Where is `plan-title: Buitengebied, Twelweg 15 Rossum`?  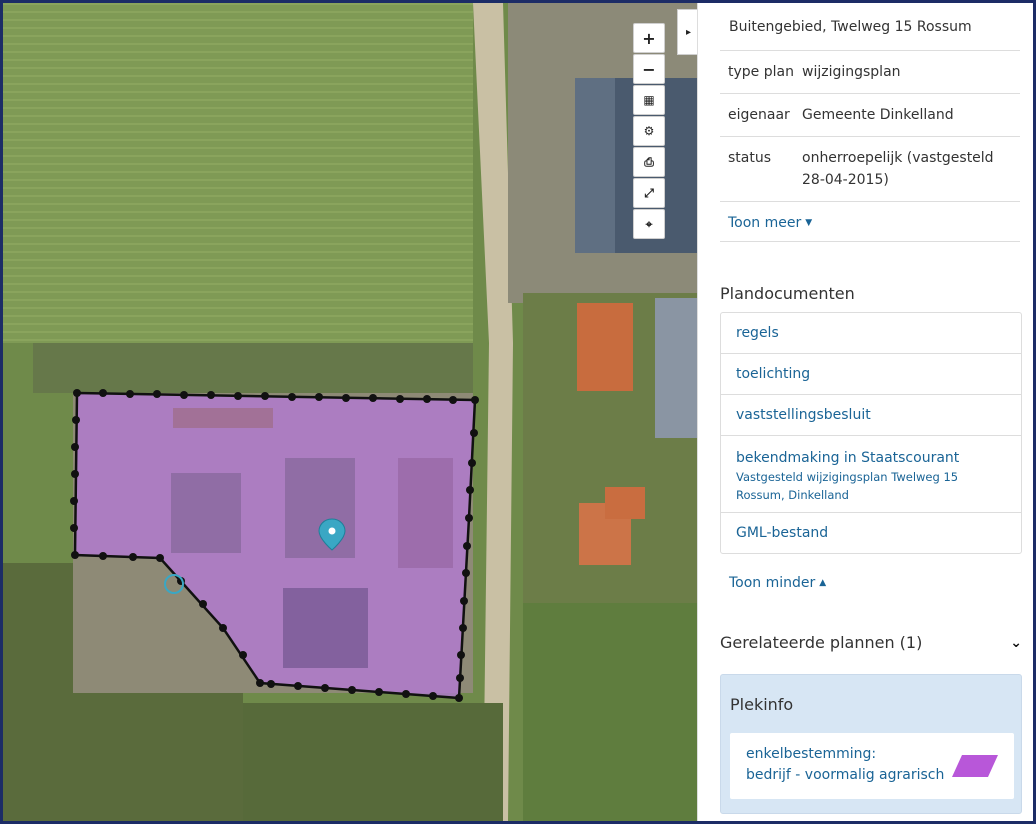 plan-title: Buitengebied, Twelweg 15 Rossum is located at coordinates (850, 27).